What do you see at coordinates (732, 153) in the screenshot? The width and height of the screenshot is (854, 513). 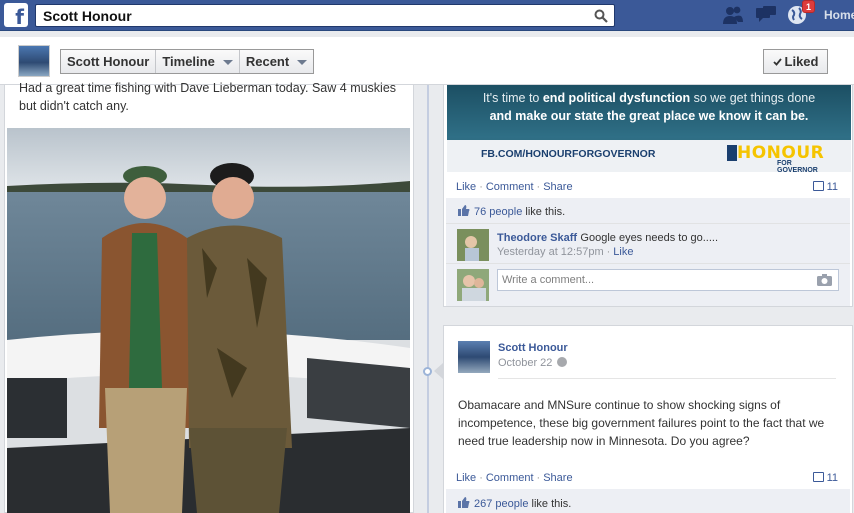 I see `flag-icon` at bounding box center [732, 153].